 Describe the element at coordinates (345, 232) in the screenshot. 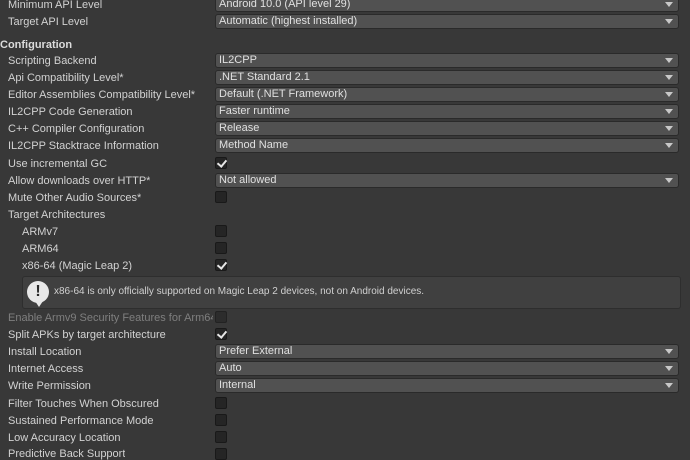

I see `armv7-row: ARMv7` at that location.